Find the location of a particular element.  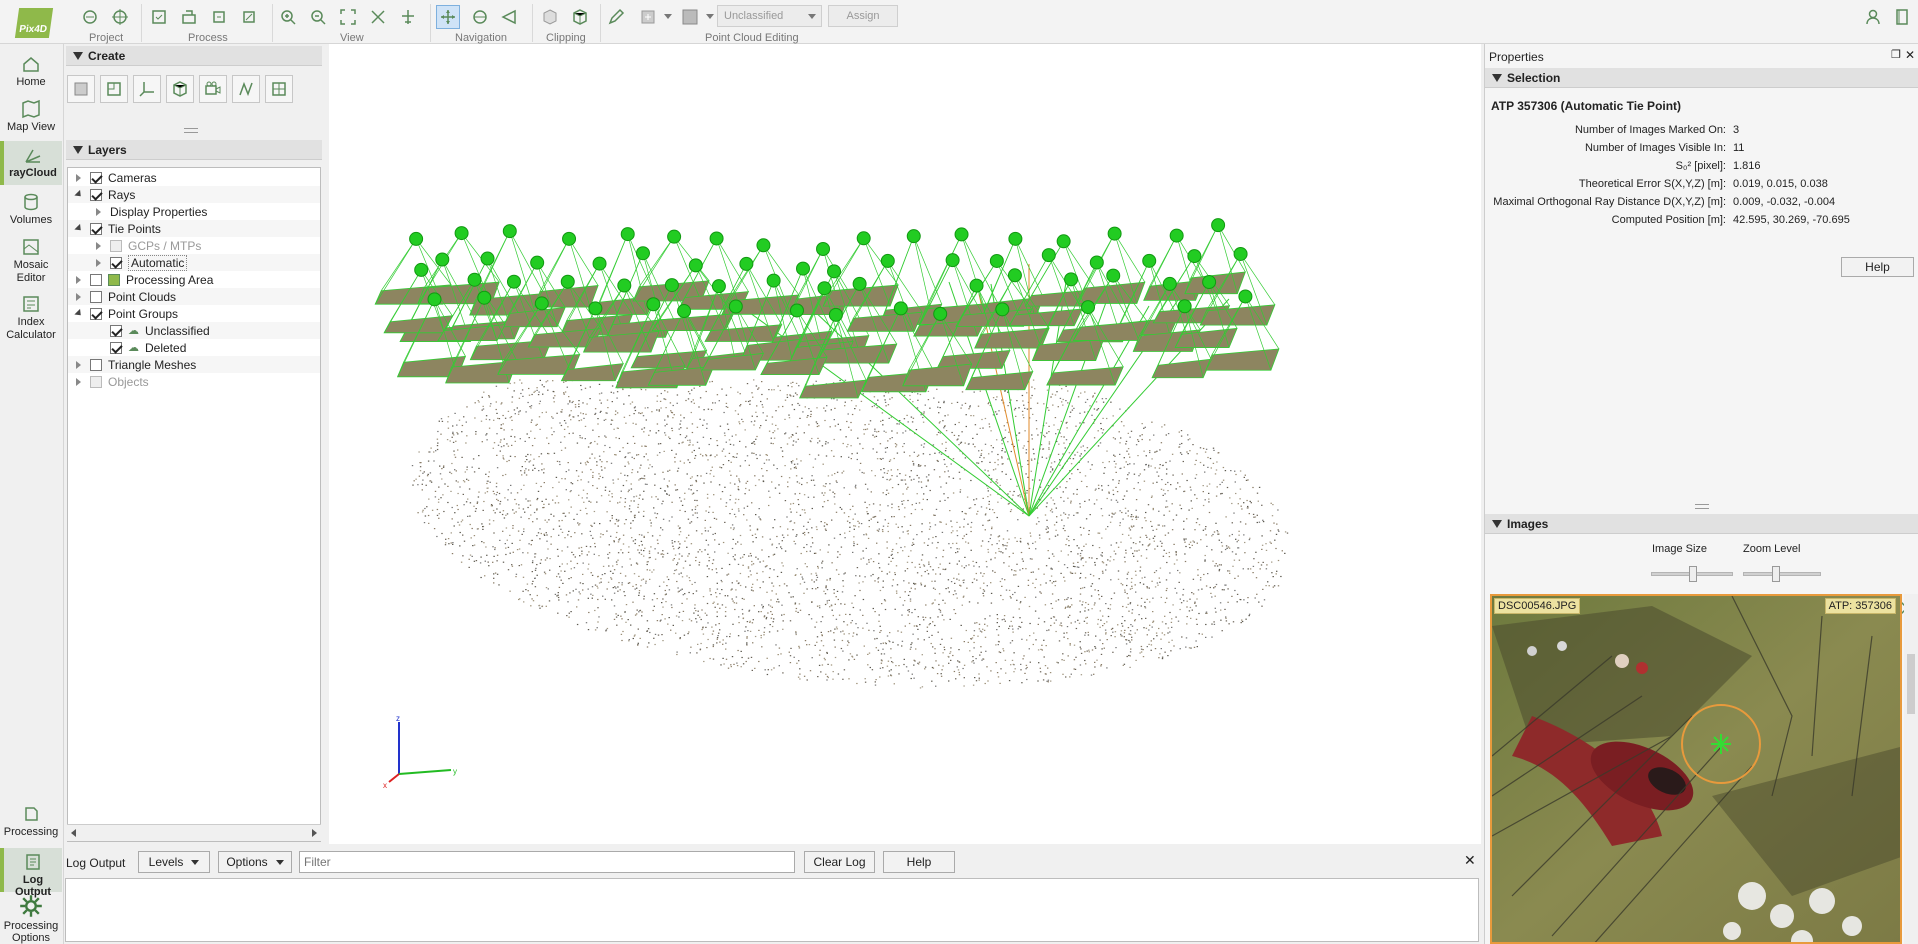

scroll-right-icon is located at coordinates (314, 833).